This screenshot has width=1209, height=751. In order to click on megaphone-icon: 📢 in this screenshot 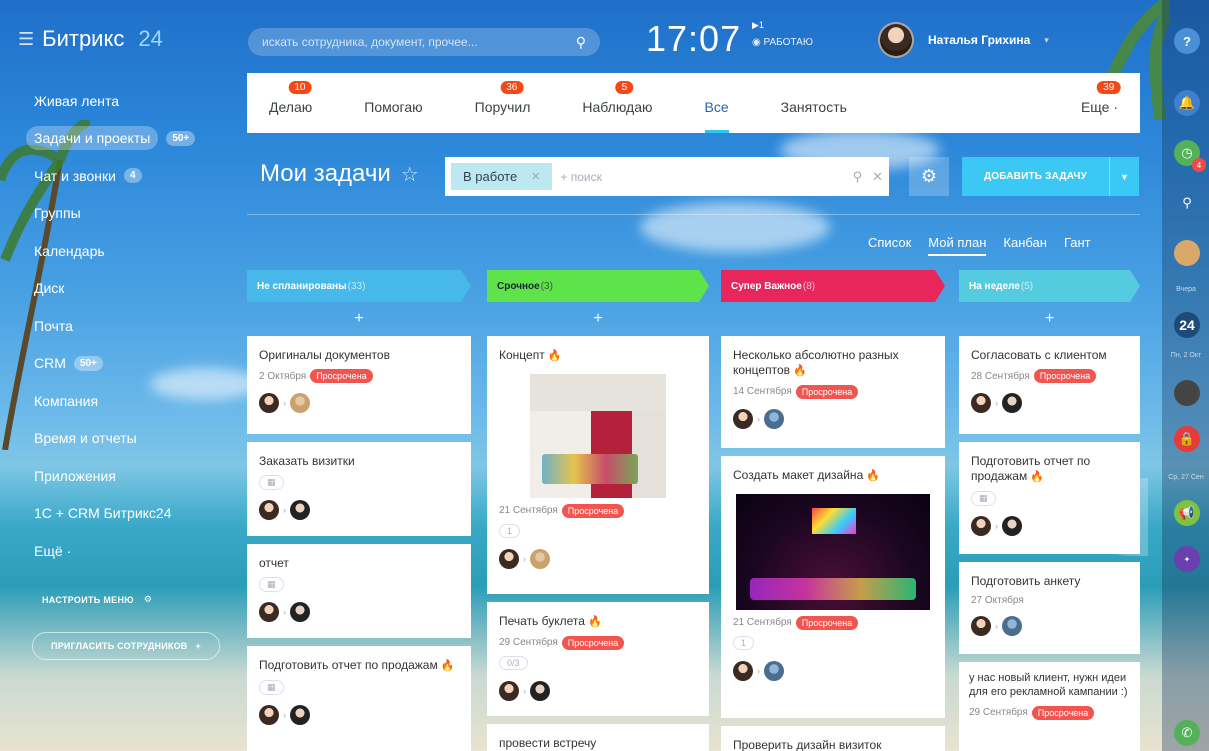, I will do `click(1187, 513)`.